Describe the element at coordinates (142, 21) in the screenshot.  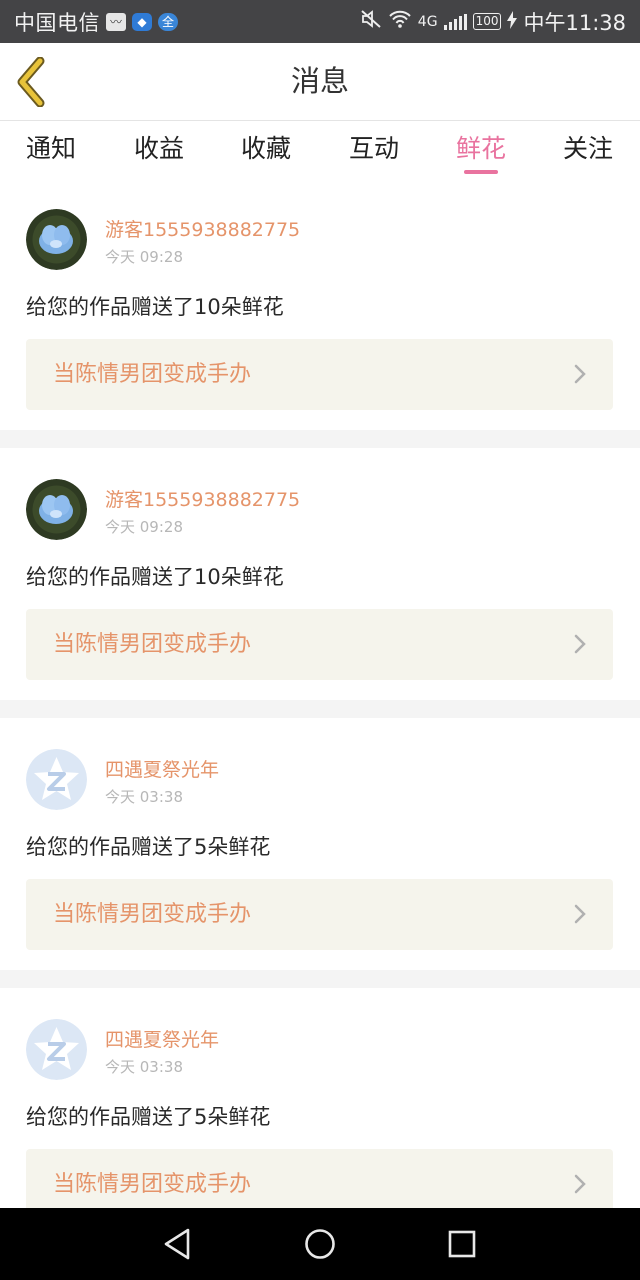
I see `shield-icon: ◆` at that location.